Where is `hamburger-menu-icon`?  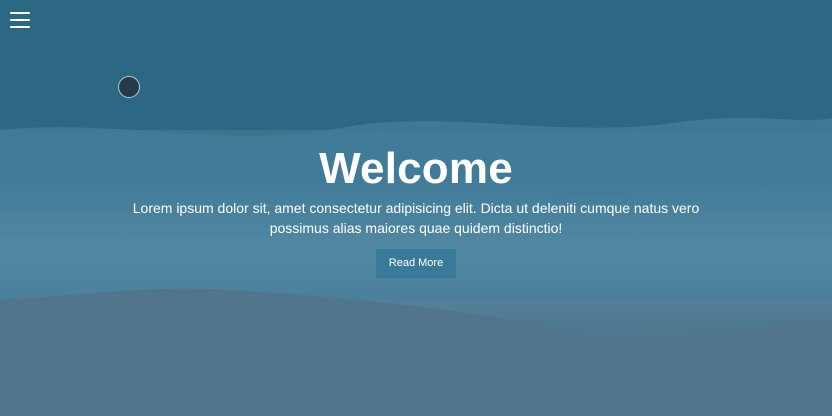 hamburger-menu-icon is located at coordinates (20, 19).